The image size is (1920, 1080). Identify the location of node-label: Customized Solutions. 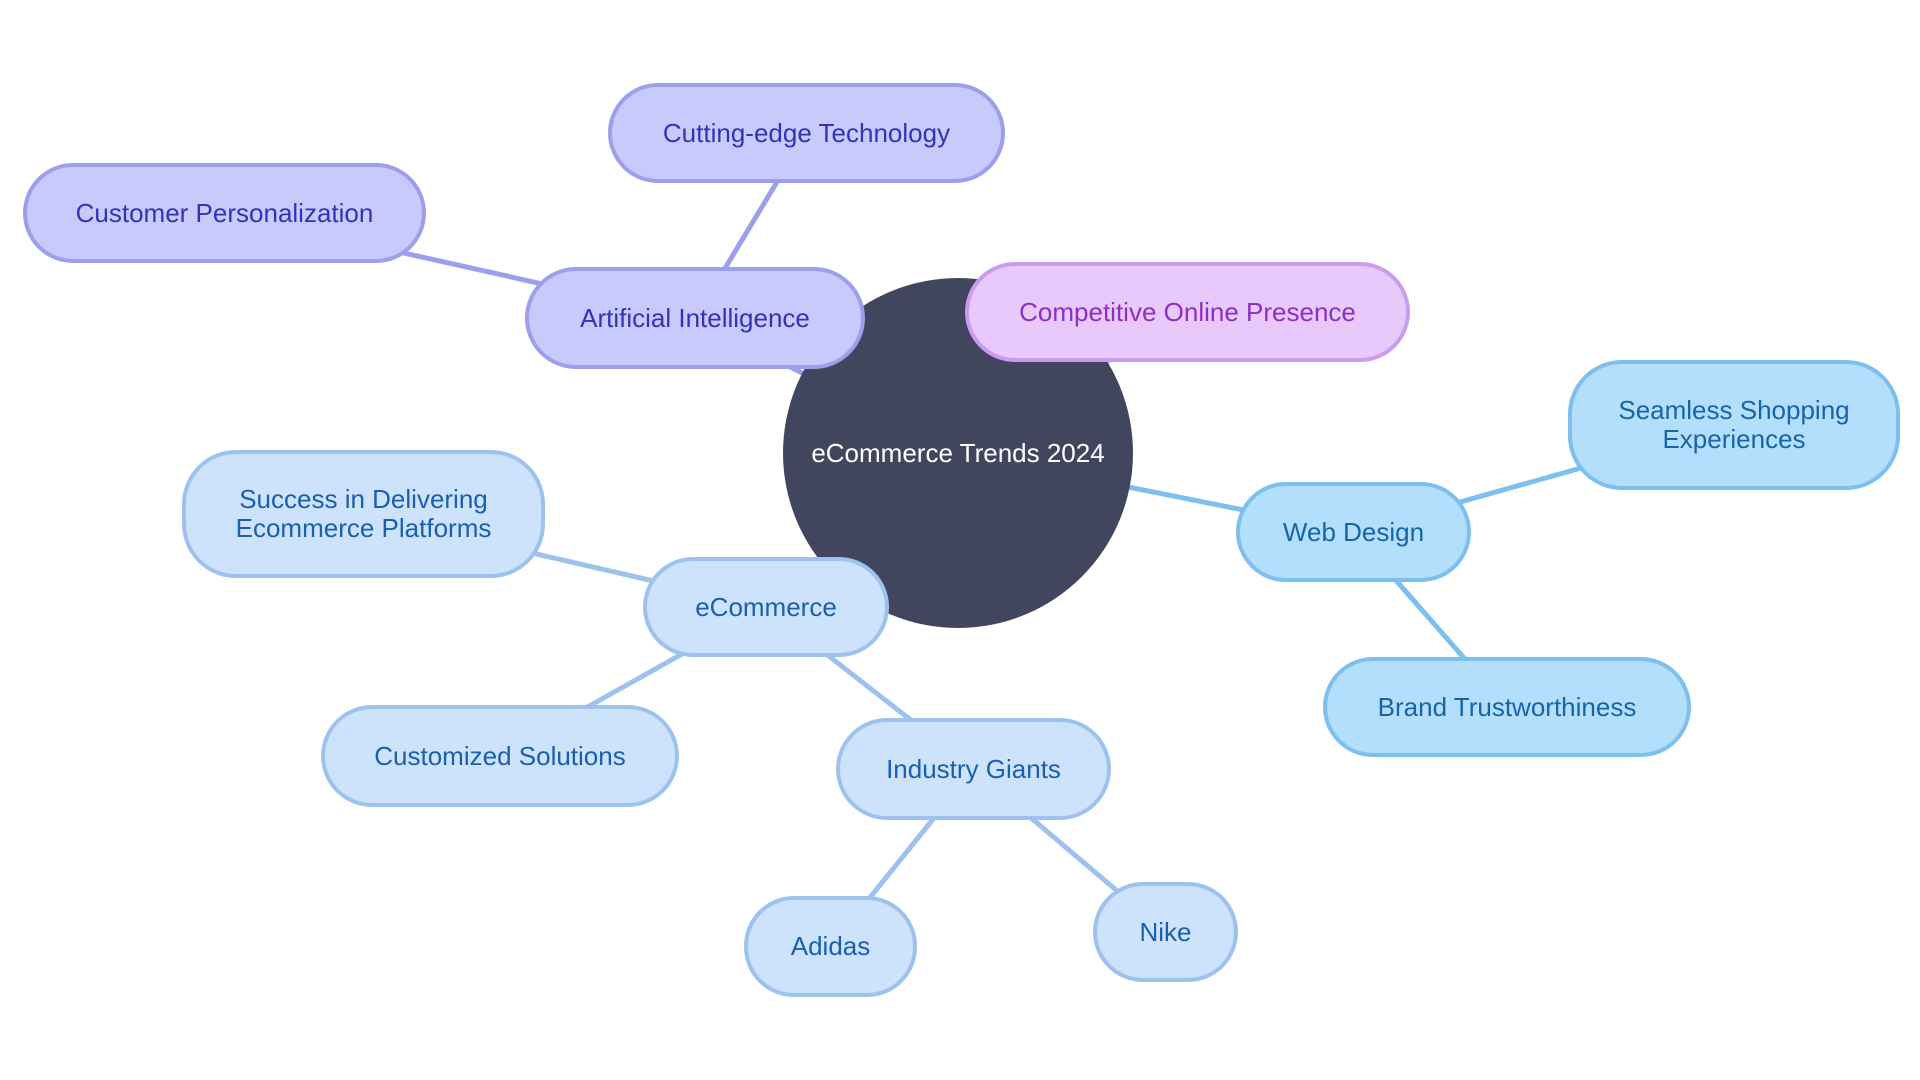
(500, 755).